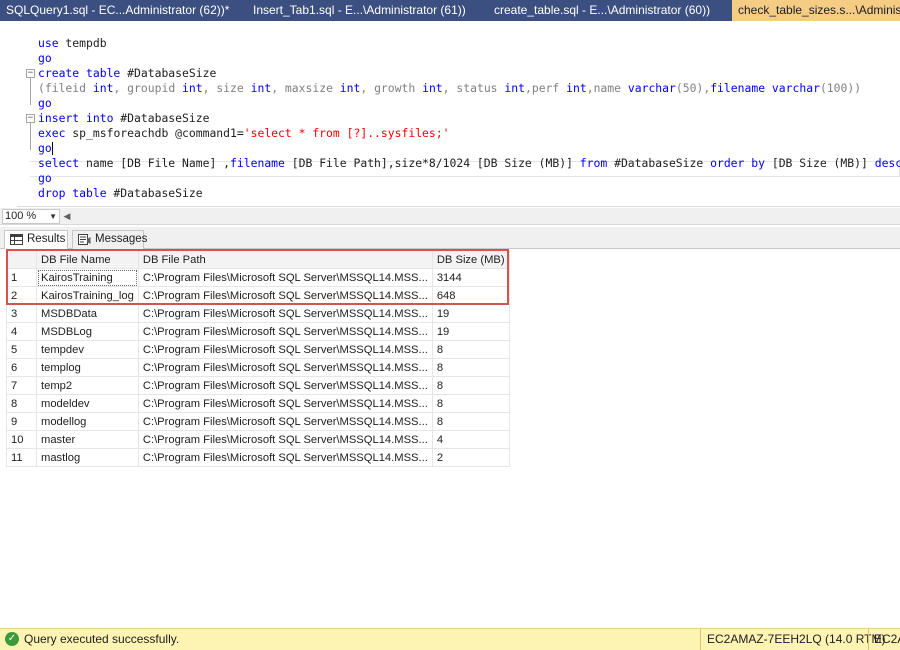  What do you see at coordinates (470, 457) in the screenshot?
I see `cell-db-size: 2` at bounding box center [470, 457].